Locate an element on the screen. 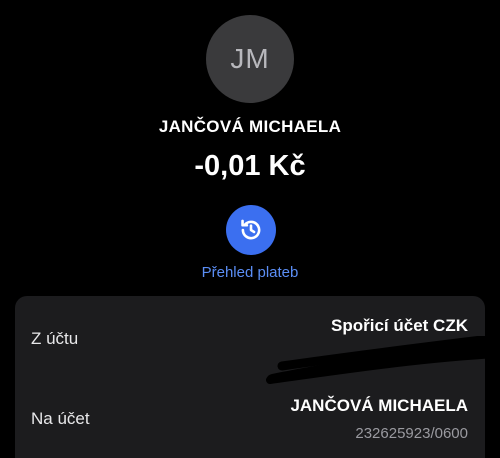  from-account-label: Z účtu is located at coordinates (55, 338).